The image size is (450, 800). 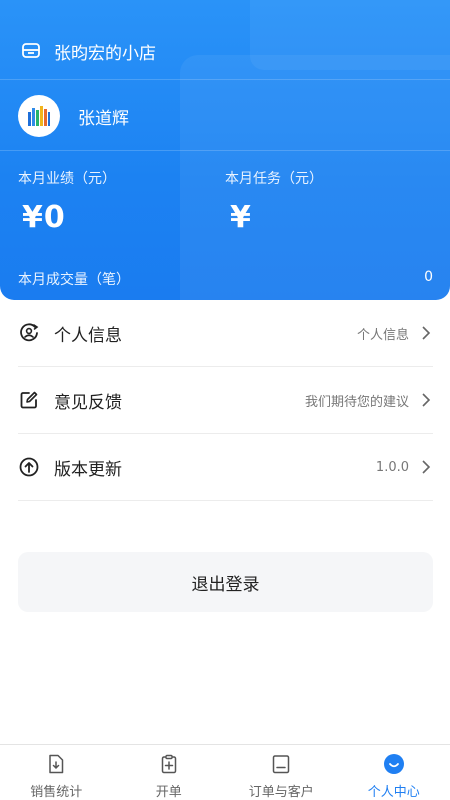 What do you see at coordinates (103, 118) in the screenshot?
I see `user-name: 张道辉` at bounding box center [103, 118].